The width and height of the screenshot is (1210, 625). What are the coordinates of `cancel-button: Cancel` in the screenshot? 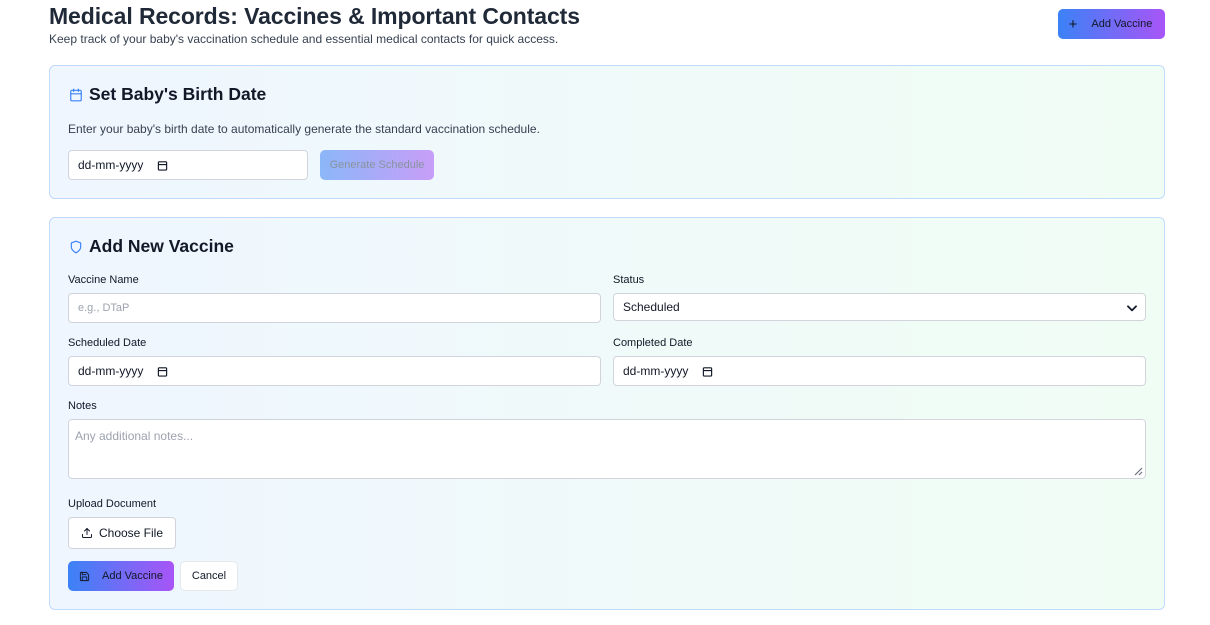 It's located at (209, 576).